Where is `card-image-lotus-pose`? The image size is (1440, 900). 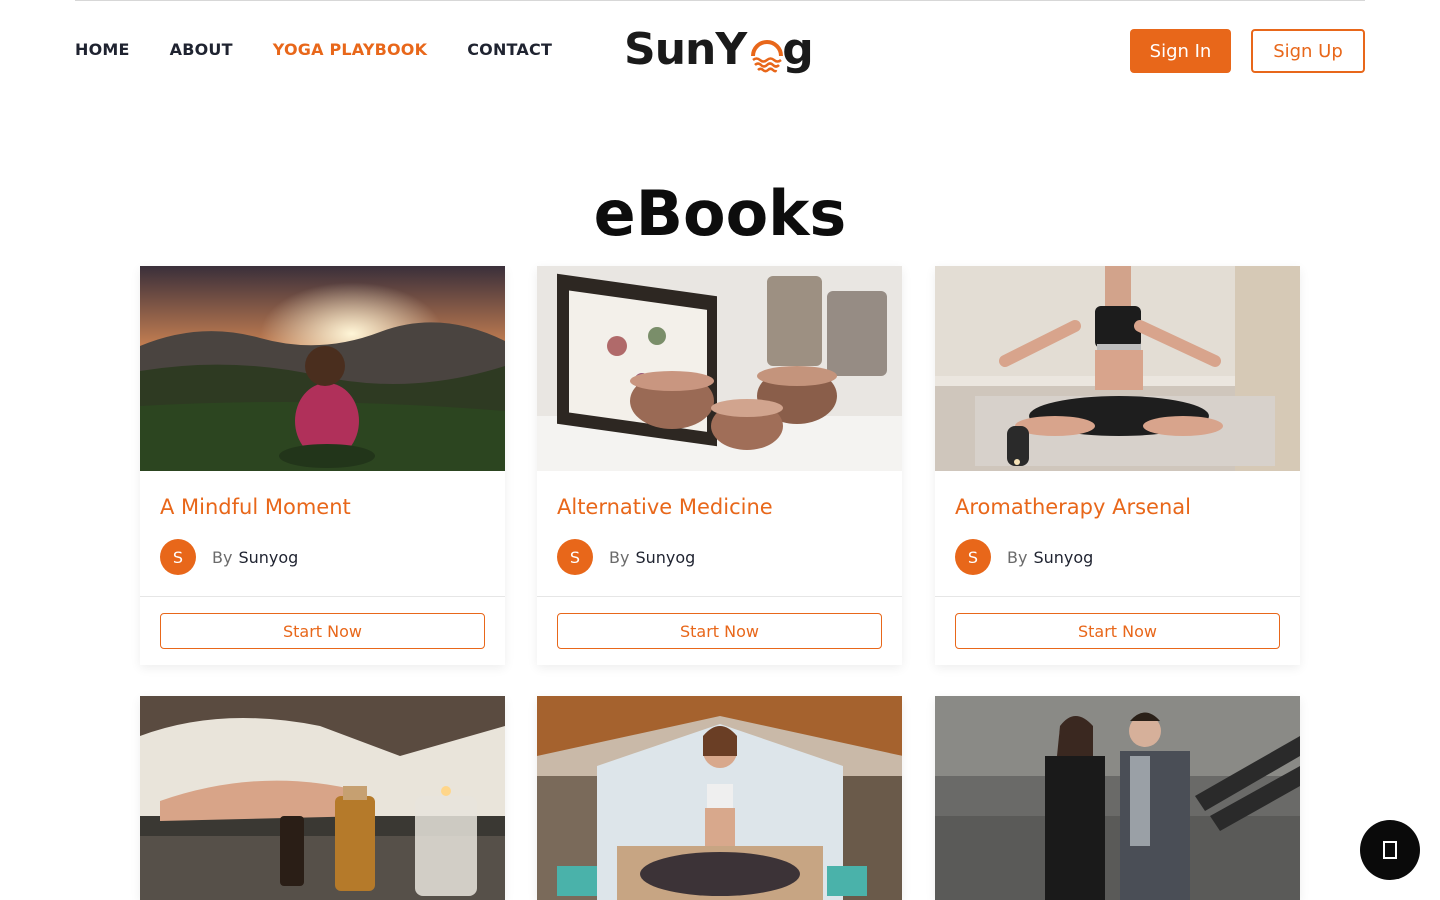 card-image-lotus-pose is located at coordinates (1117, 368).